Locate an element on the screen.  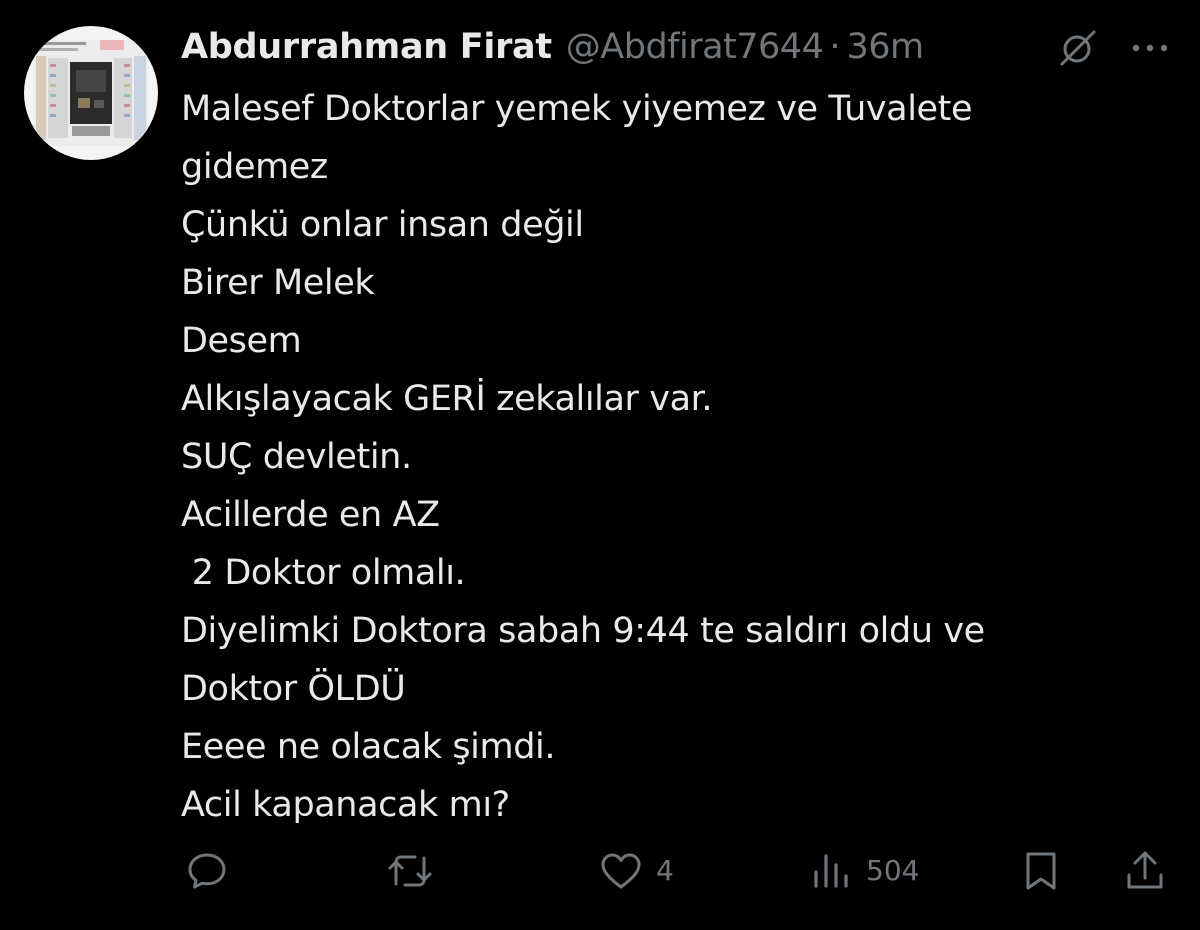
tweet-header: Abdurrahman Firat @Abdfirat7644 · 36m is located at coordinates (552, 47).